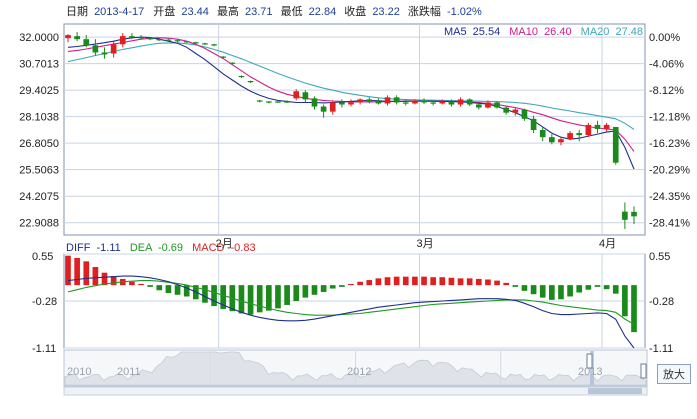  What do you see at coordinates (355, 391) in the screenshot?
I see `overview-scrollbar` at bounding box center [355, 391].